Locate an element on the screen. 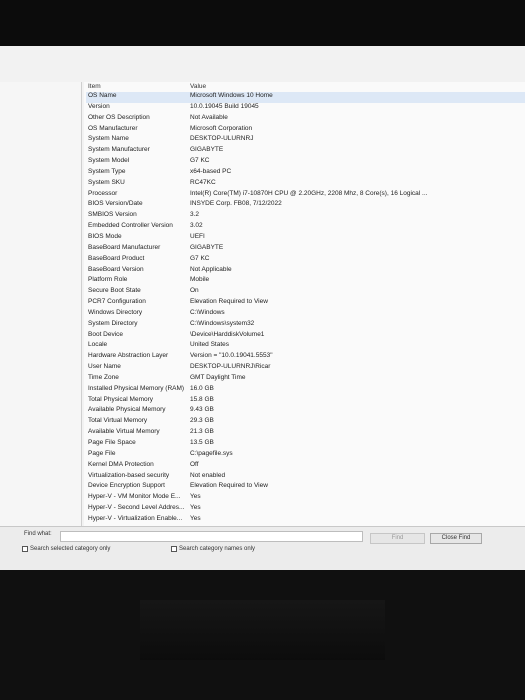 The width and height of the screenshot is (525, 700). row-item-value: C:\Windows\system32 is located at coordinates (222, 323).